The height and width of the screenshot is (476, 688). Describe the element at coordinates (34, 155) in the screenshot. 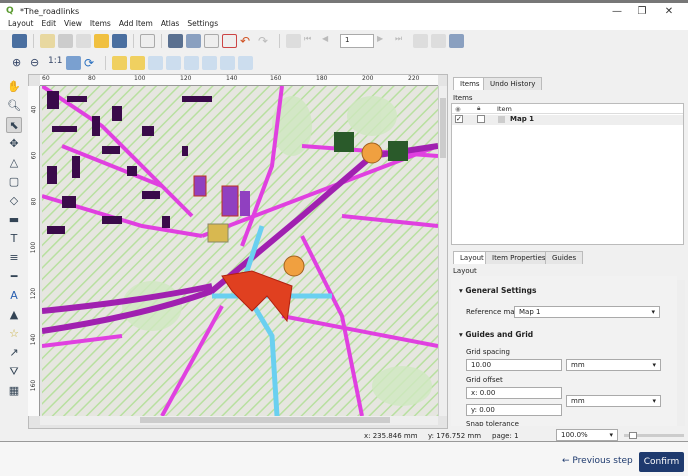

I see `ruler-label: 60` at that location.